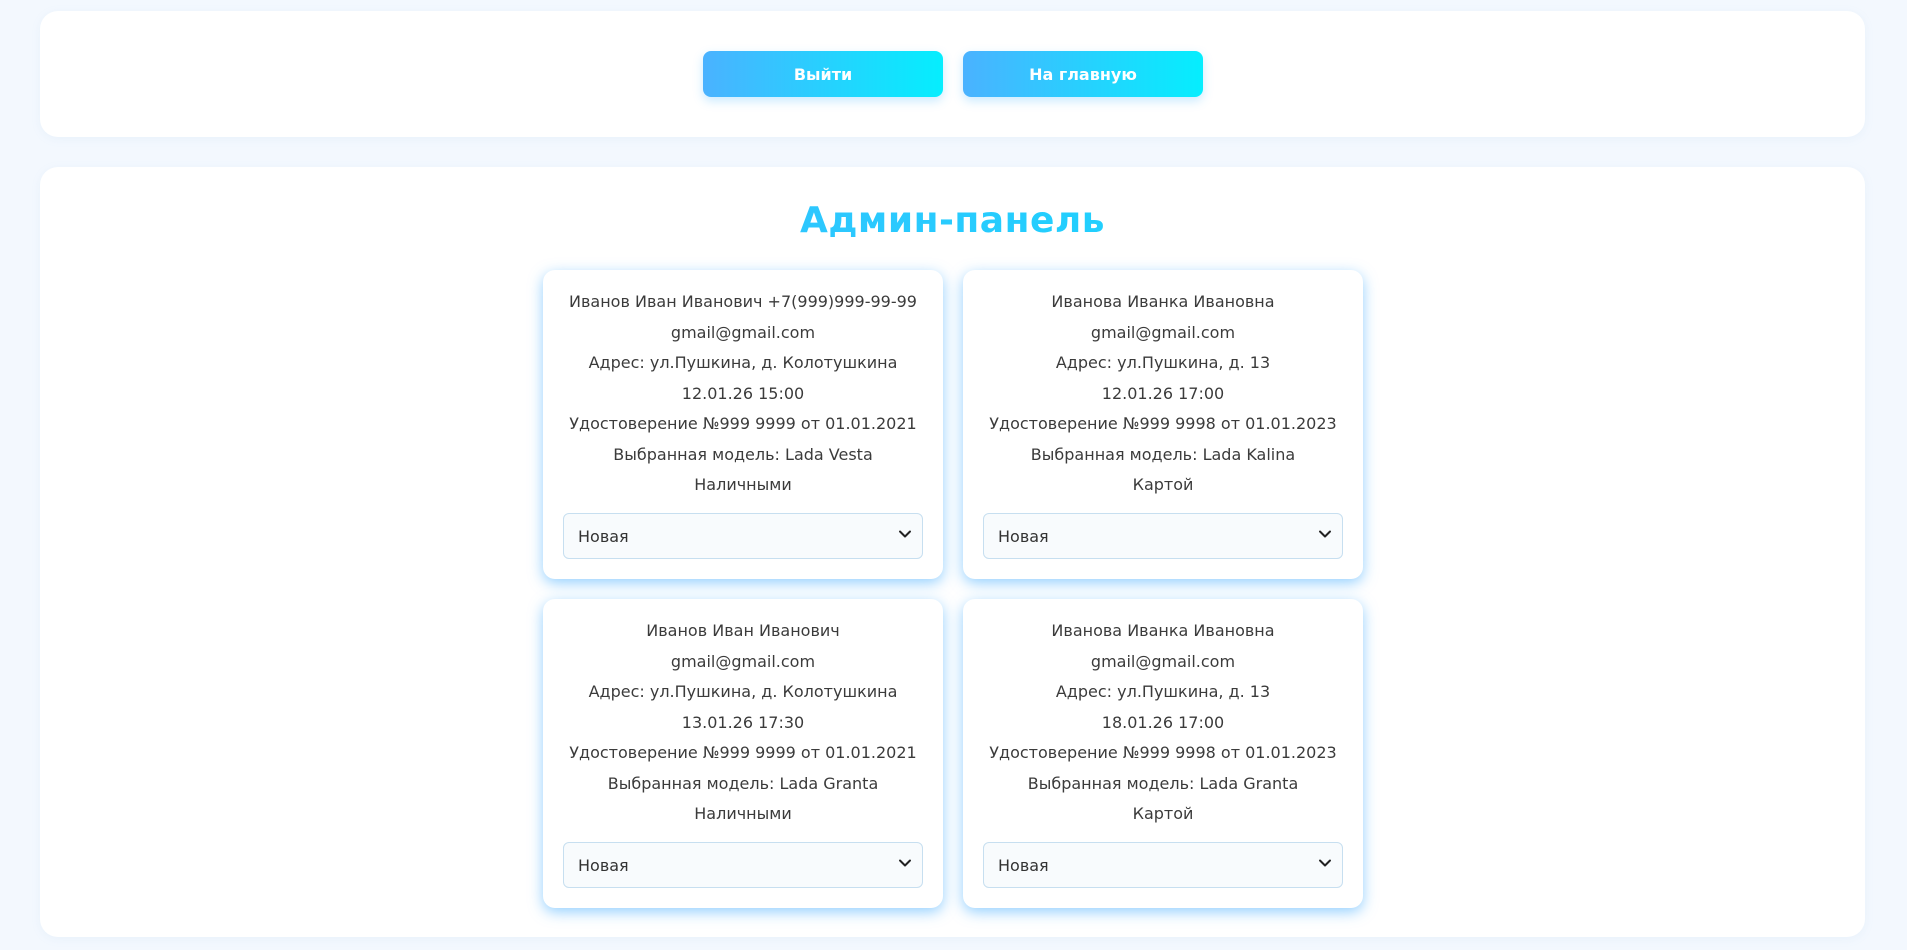  Describe the element at coordinates (743, 393) in the screenshot. I see `order-datetime: 12.01.26 15:00` at that location.